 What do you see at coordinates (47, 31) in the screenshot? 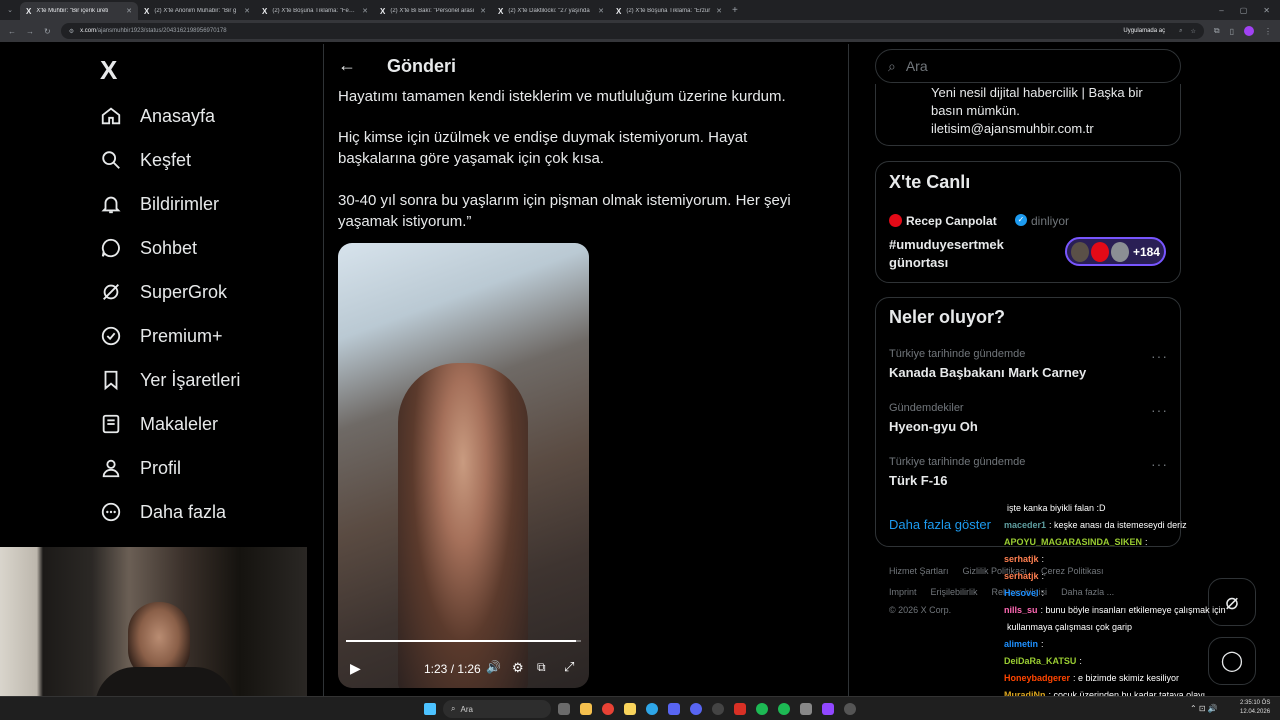
I see `reload-icon: ↻` at bounding box center [47, 31].